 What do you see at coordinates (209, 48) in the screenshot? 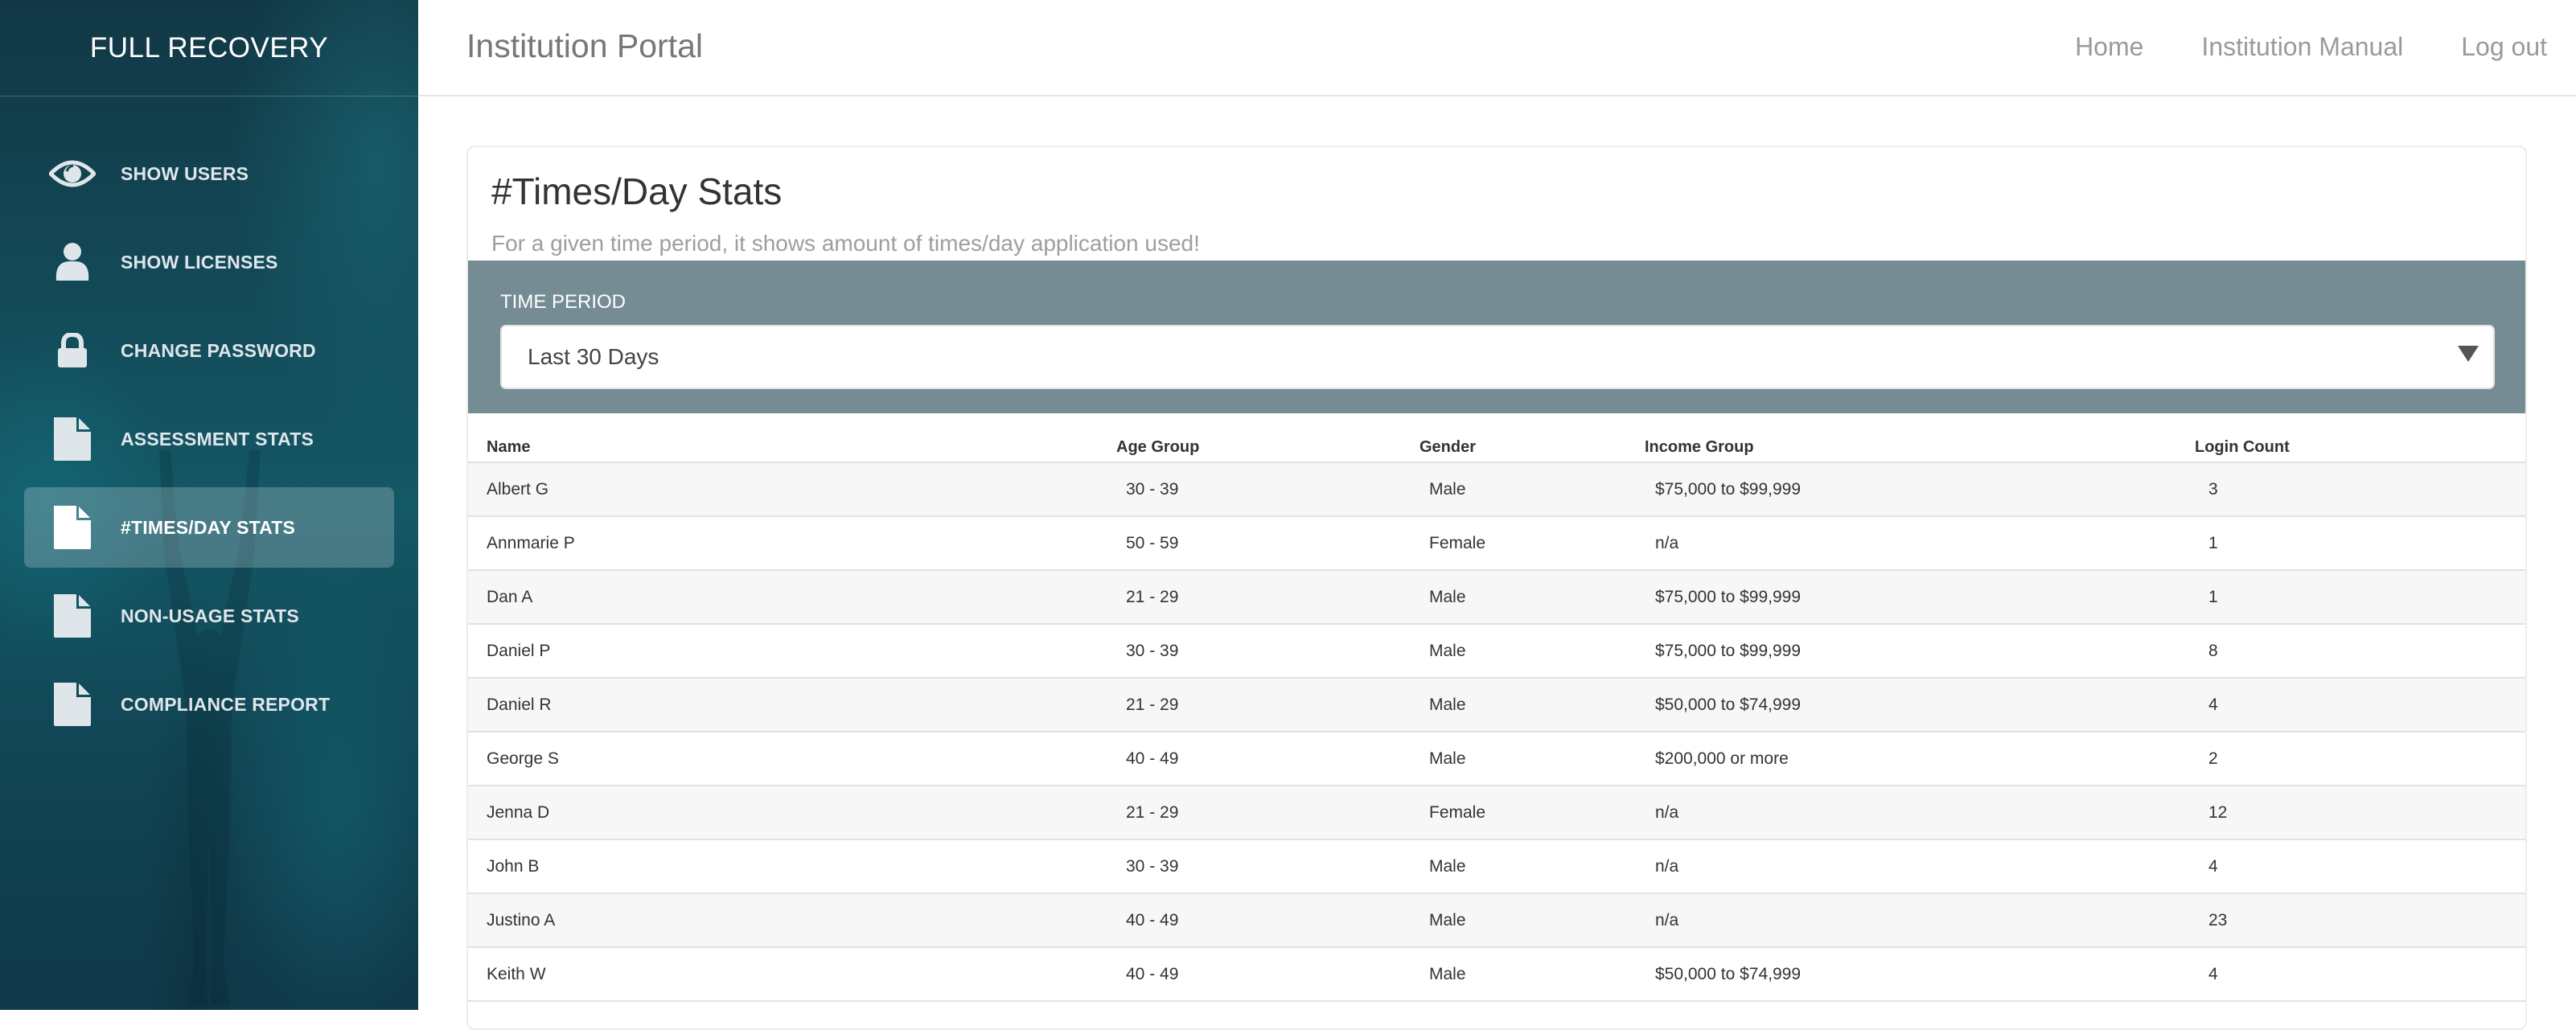
I see `brand-logo: FULL RECOVERY` at bounding box center [209, 48].